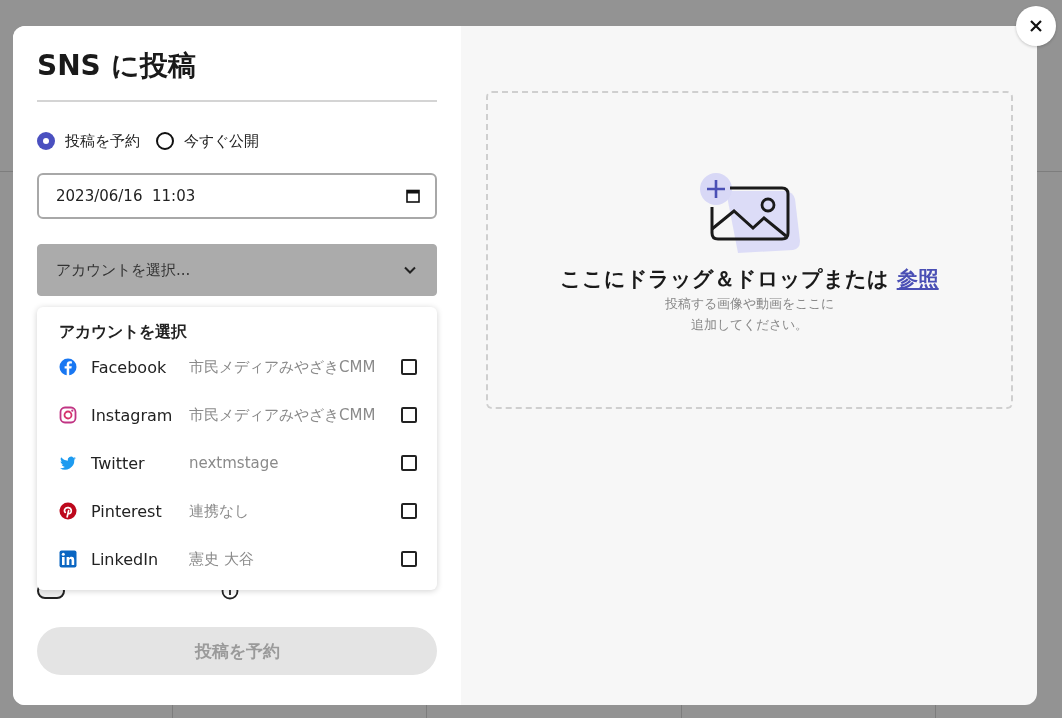  What do you see at coordinates (117, 66) in the screenshot?
I see `dialog-title: SNS に投稿` at bounding box center [117, 66].